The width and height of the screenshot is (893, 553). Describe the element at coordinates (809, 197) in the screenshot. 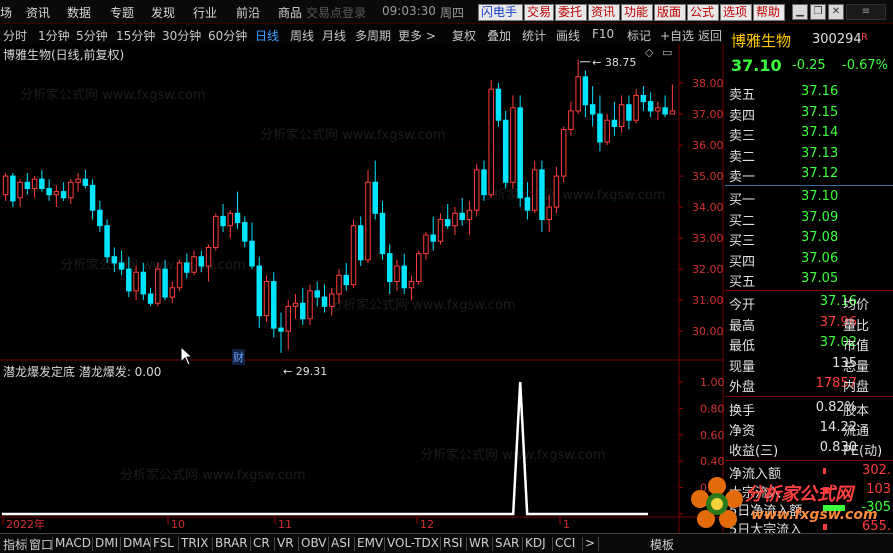

I see `bid-row: 买一 37.10` at that location.